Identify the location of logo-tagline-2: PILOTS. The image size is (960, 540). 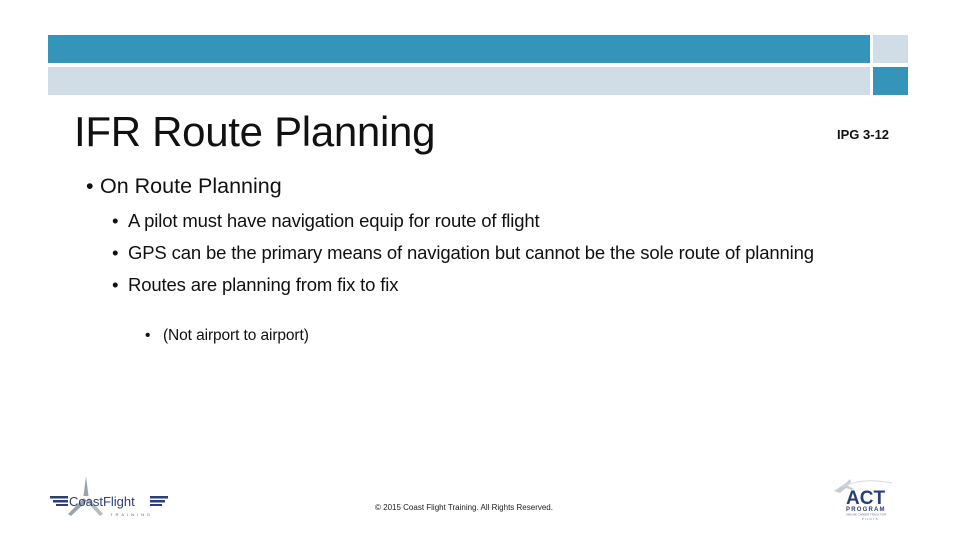
(870, 519).